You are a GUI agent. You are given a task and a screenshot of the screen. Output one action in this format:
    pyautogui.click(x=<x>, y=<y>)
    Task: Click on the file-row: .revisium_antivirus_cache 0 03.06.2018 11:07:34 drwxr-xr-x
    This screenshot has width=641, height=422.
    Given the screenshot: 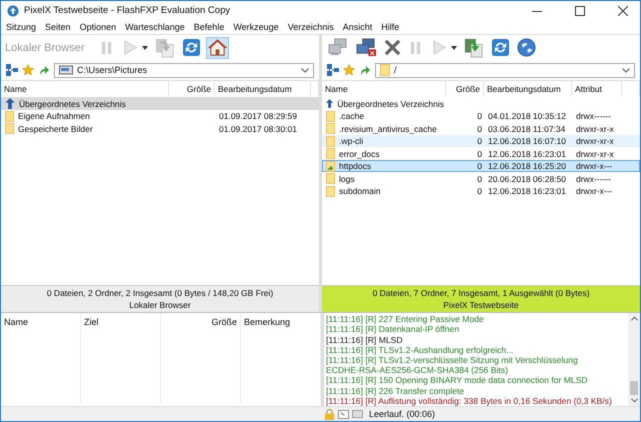 What is the action you would take?
    pyautogui.click(x=481, y=128)
    